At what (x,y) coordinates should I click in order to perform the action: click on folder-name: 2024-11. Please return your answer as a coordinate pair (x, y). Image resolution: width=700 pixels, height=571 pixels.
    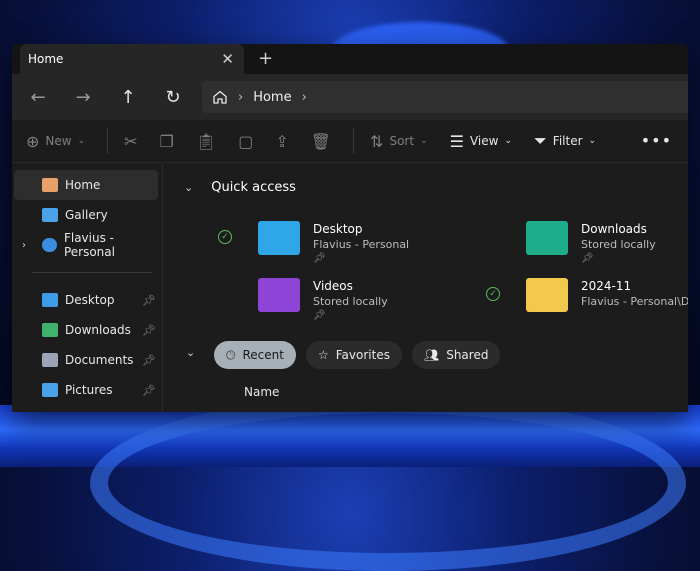
    Looking at the image, I should click on (606, 286).